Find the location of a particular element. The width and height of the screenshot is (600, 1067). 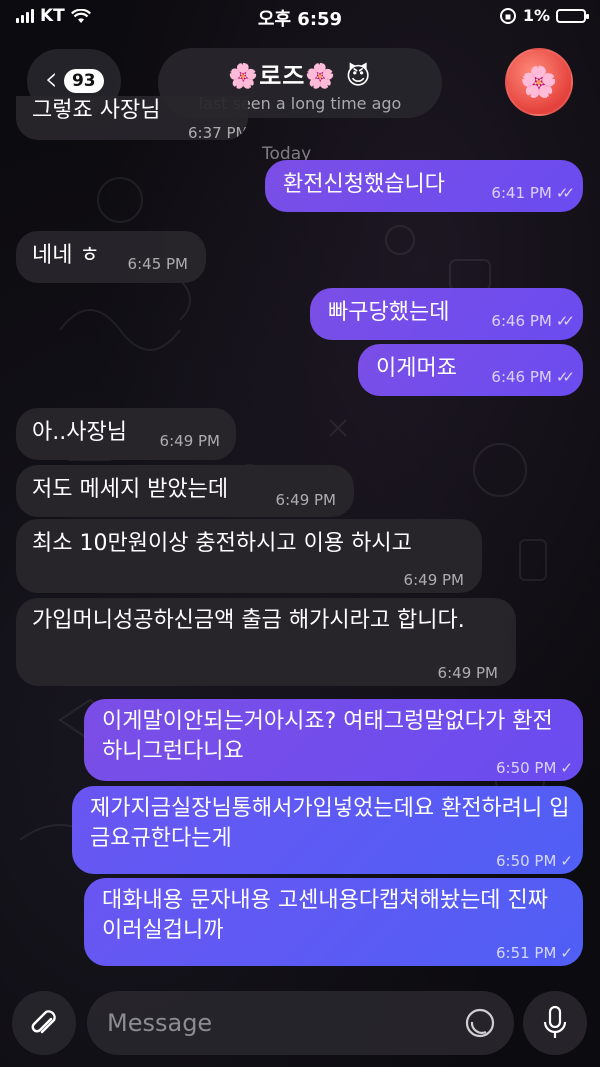

microphone-icon is located at coordinates (555, 1021).